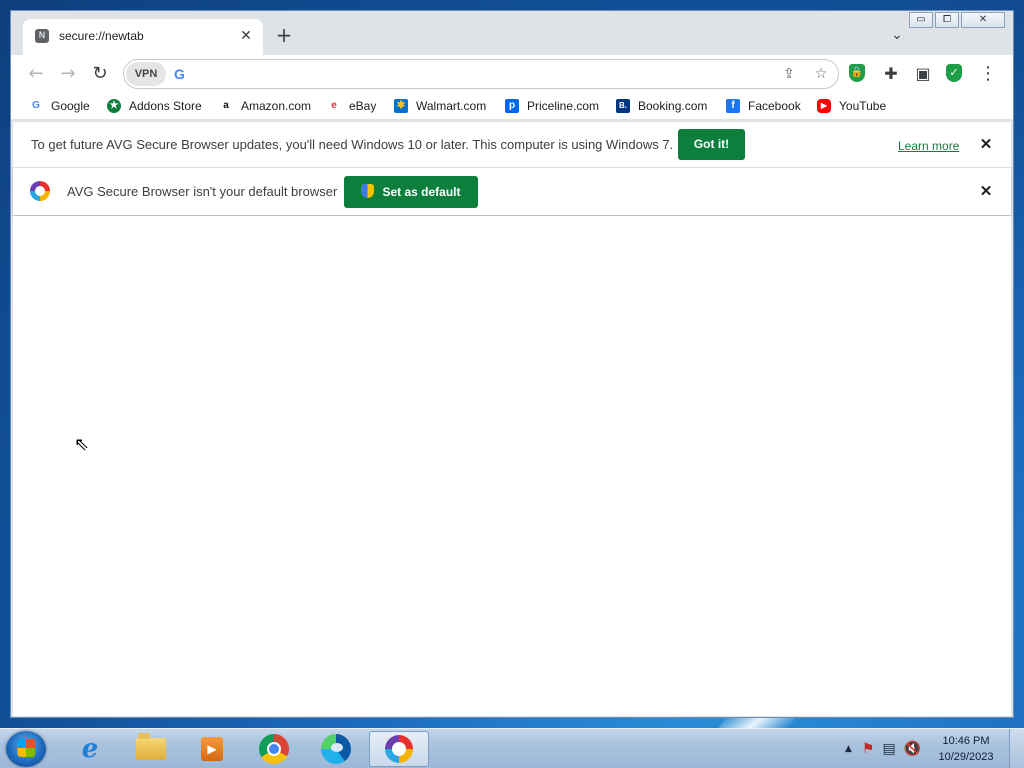  I want to click on vpn-button: VPN, so click(146, 74).